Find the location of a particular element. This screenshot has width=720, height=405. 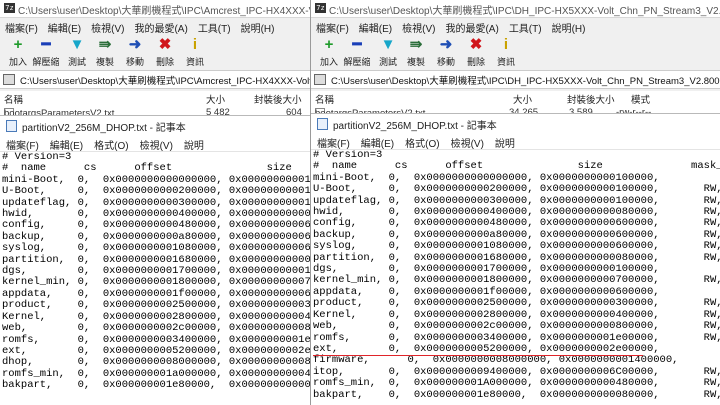

left-menubar: 檔案(F) 編輯(E) 檢視(V) 我的最愛(A) 工具(T) 說明(H) is located at coordinates (160, 26).